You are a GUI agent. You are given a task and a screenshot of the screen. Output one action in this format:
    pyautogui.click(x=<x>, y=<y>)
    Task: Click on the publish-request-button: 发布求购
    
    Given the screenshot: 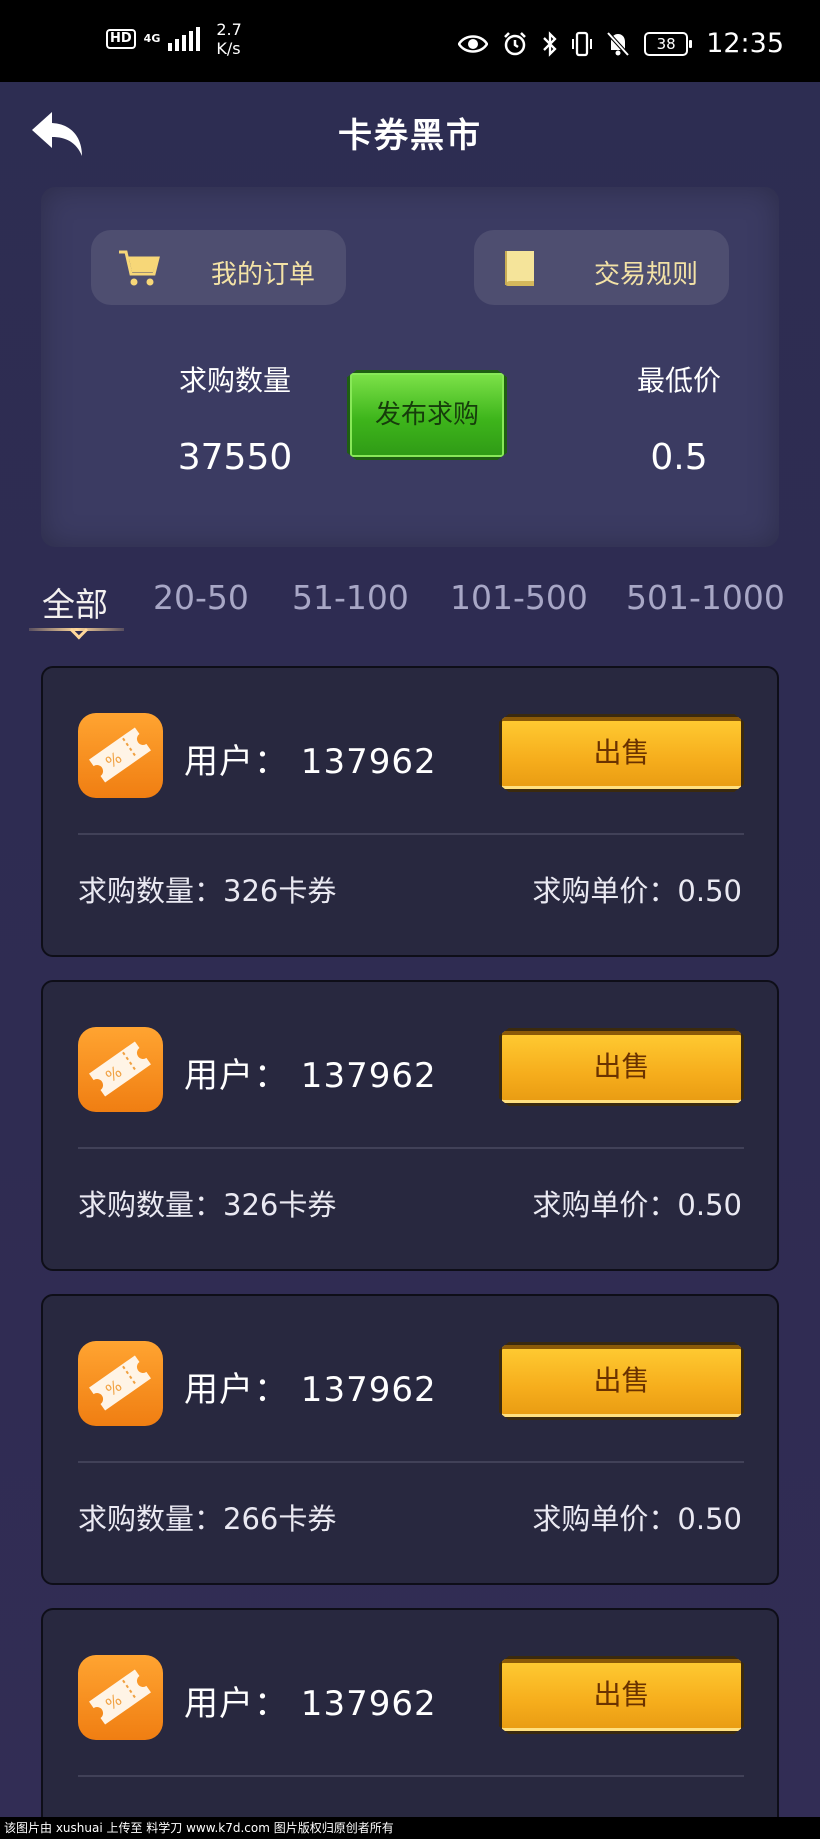 What is the action you would take?
    pyautogui.click(x=427, y=415)
    